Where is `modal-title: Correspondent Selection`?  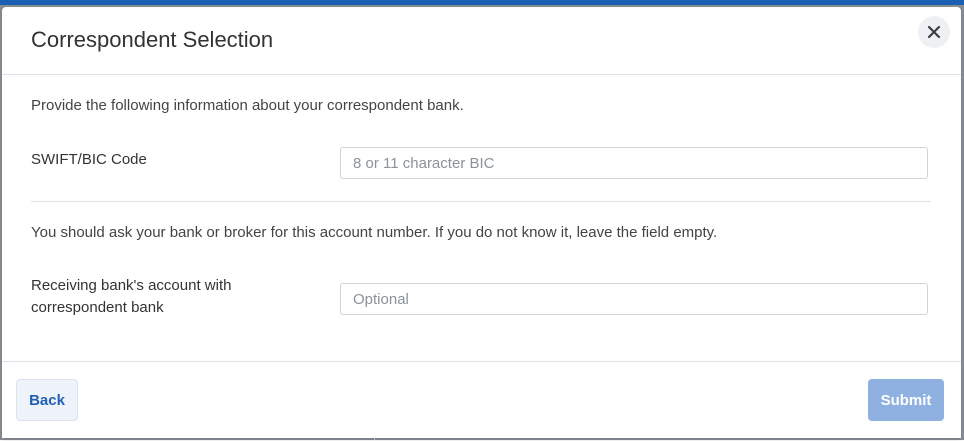 modal-title: Correspondent Selection is located at coordinates (152, 39).